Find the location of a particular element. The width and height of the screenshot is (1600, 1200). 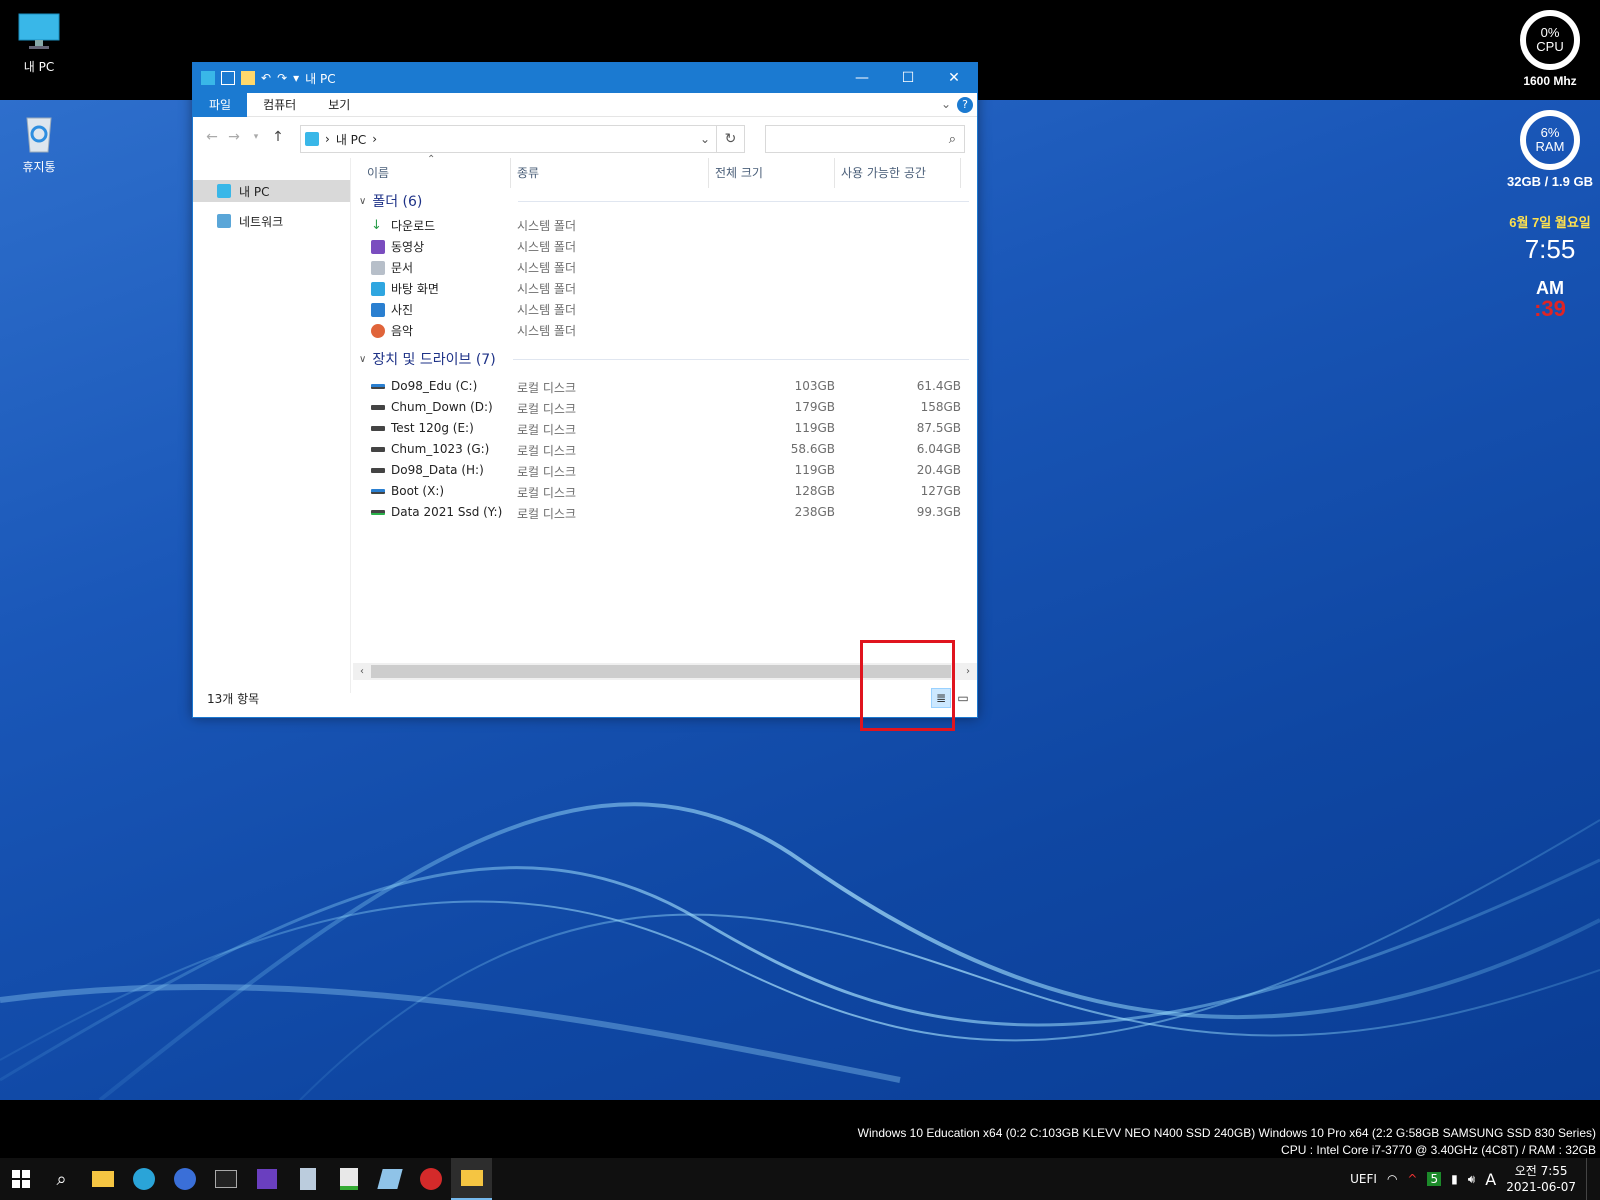

quick-access-toolbar: ↶ ↷ ▾ is located at coordinates (246, 78).